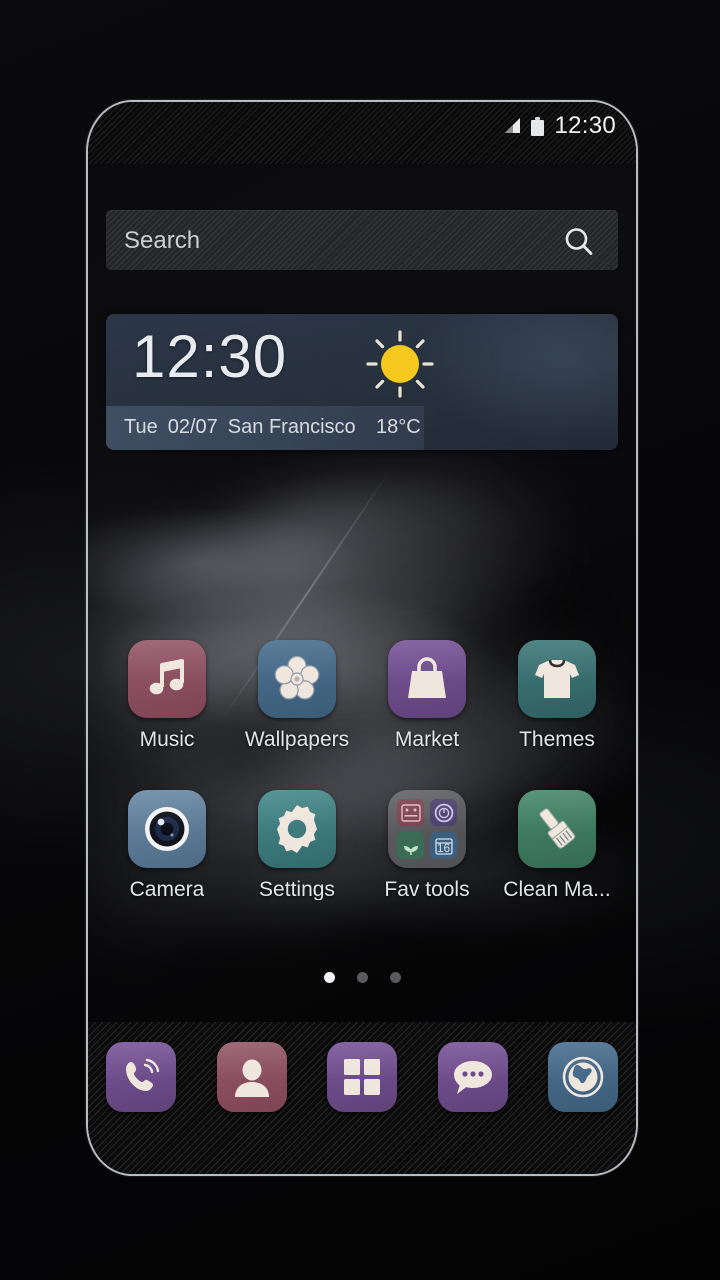 This screenshot has width=720, height=1280. What do you see at coordinates (410, 845) in the screenshot?
I see `plant-mini-icon` at bounding box center [410, 845].